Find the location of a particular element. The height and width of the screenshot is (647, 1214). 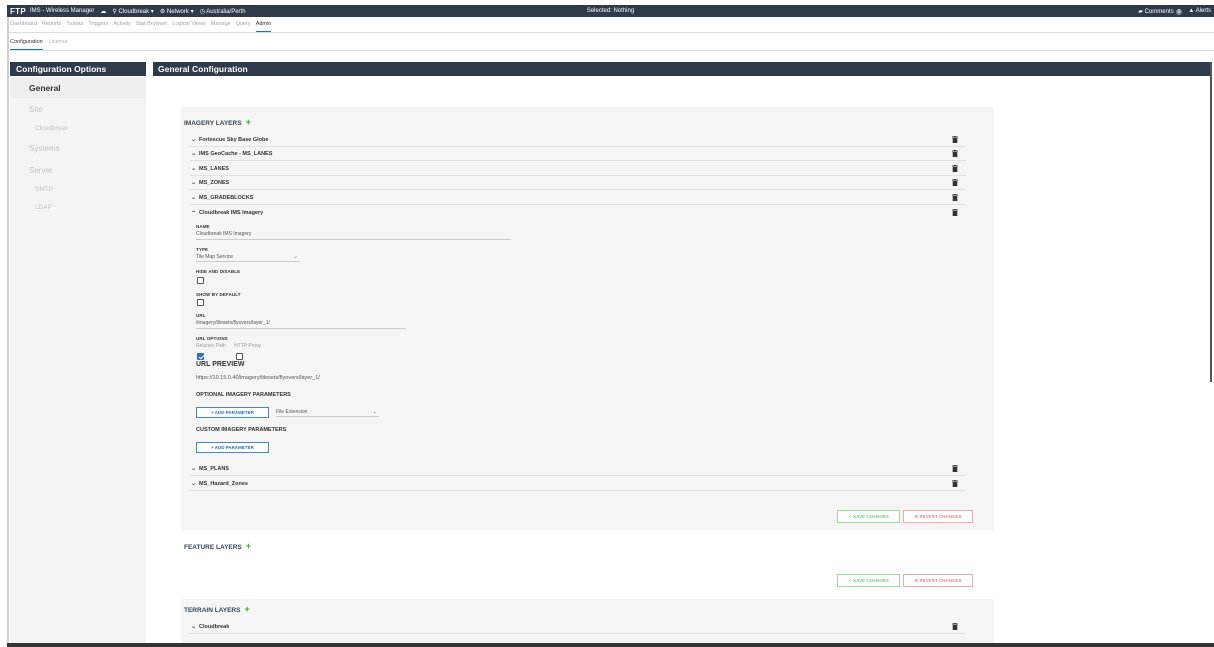

custom-params-title: CUSTOM IMAGERY PARAMETERS is located at coordinates (241, 430).